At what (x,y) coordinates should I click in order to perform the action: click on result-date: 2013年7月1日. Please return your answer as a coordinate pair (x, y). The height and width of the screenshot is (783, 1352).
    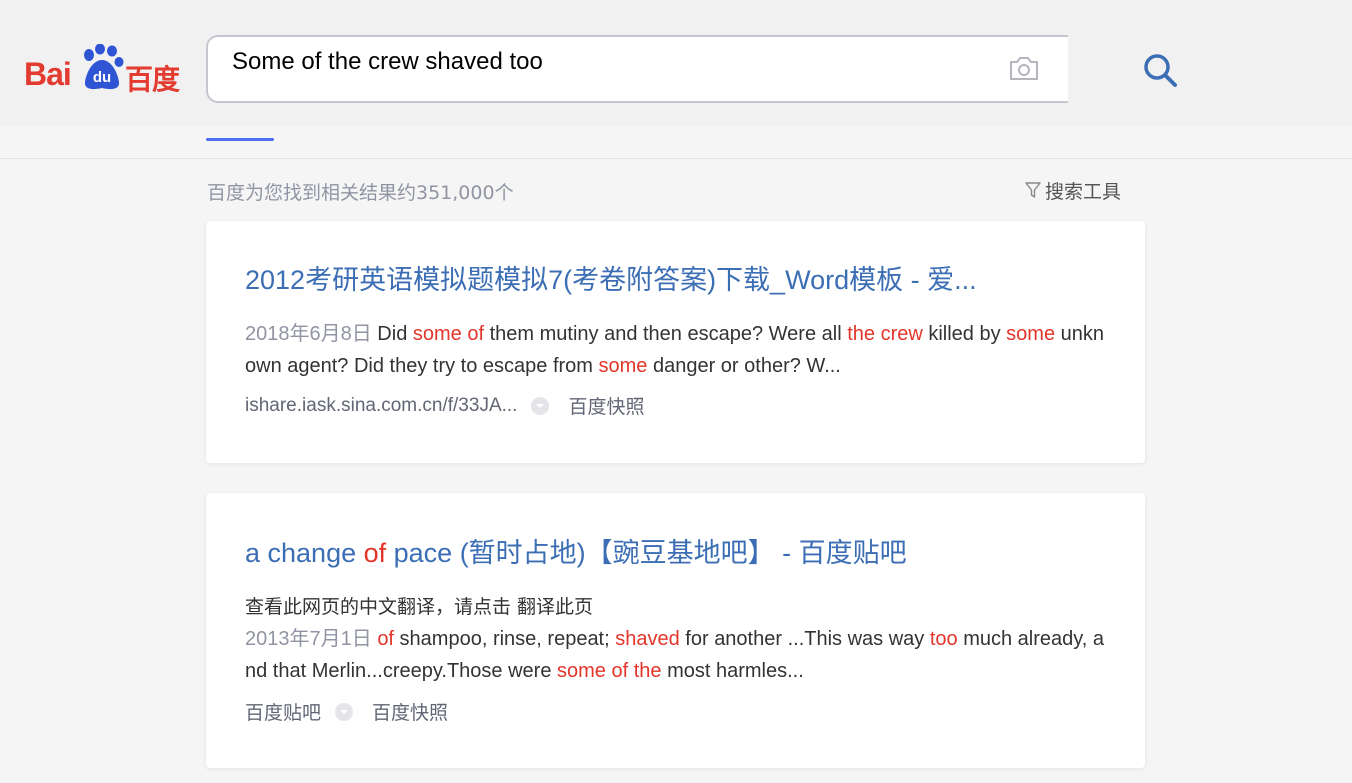
    Looking at the image, I should click on (308, 639).